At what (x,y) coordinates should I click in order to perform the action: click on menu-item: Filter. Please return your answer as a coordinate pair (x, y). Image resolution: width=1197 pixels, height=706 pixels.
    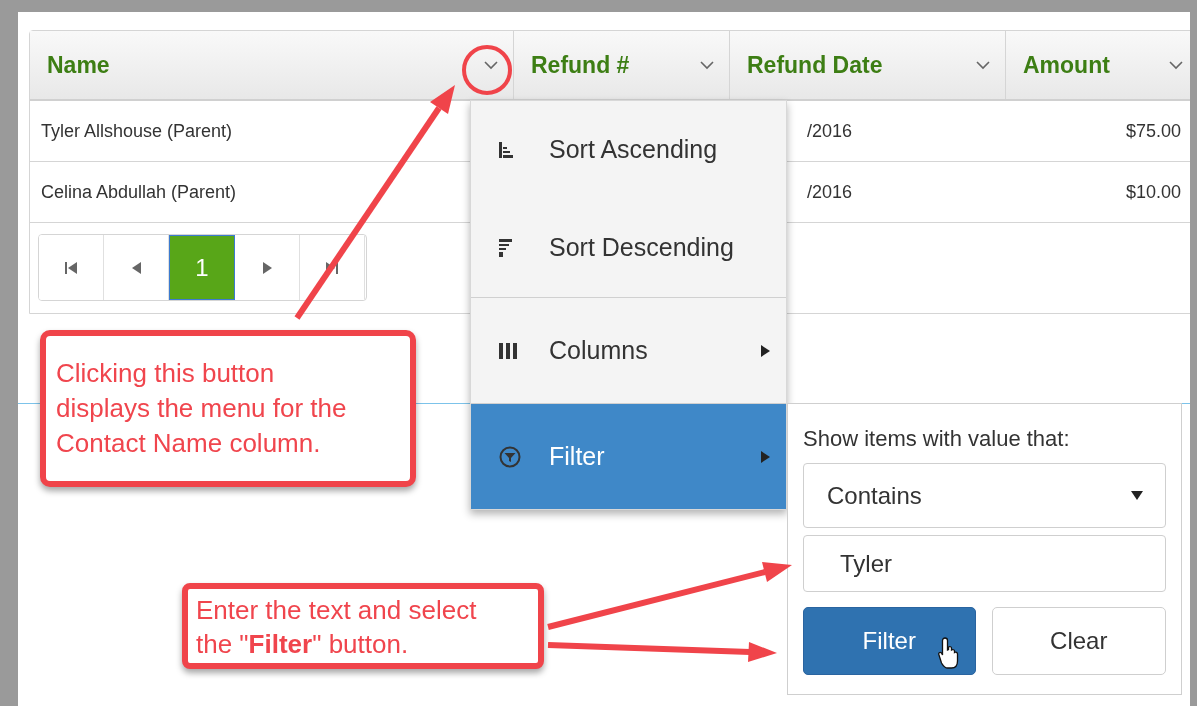
    Looking at the image, I should click on (628, 456).